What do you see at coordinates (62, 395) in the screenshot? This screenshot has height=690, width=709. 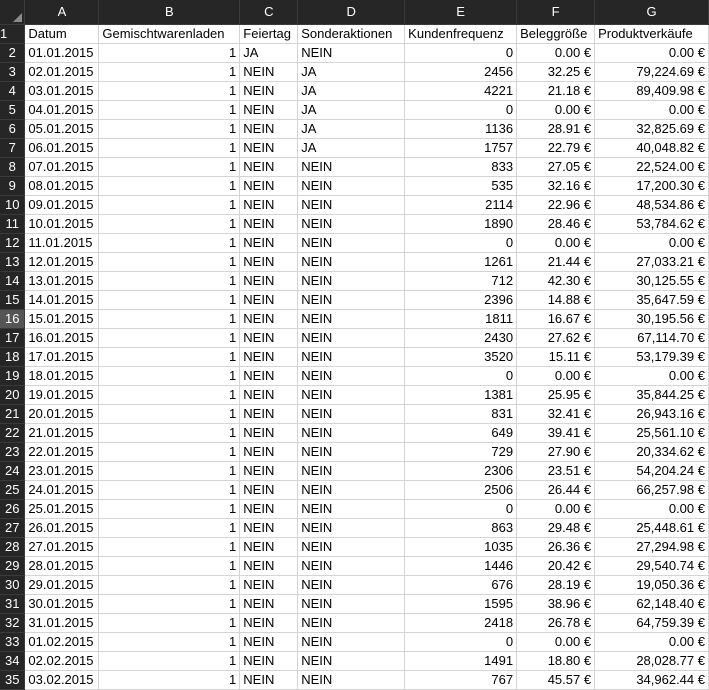 I see `cell-datum: 19.01.2015` at bounding box center [62, 395].